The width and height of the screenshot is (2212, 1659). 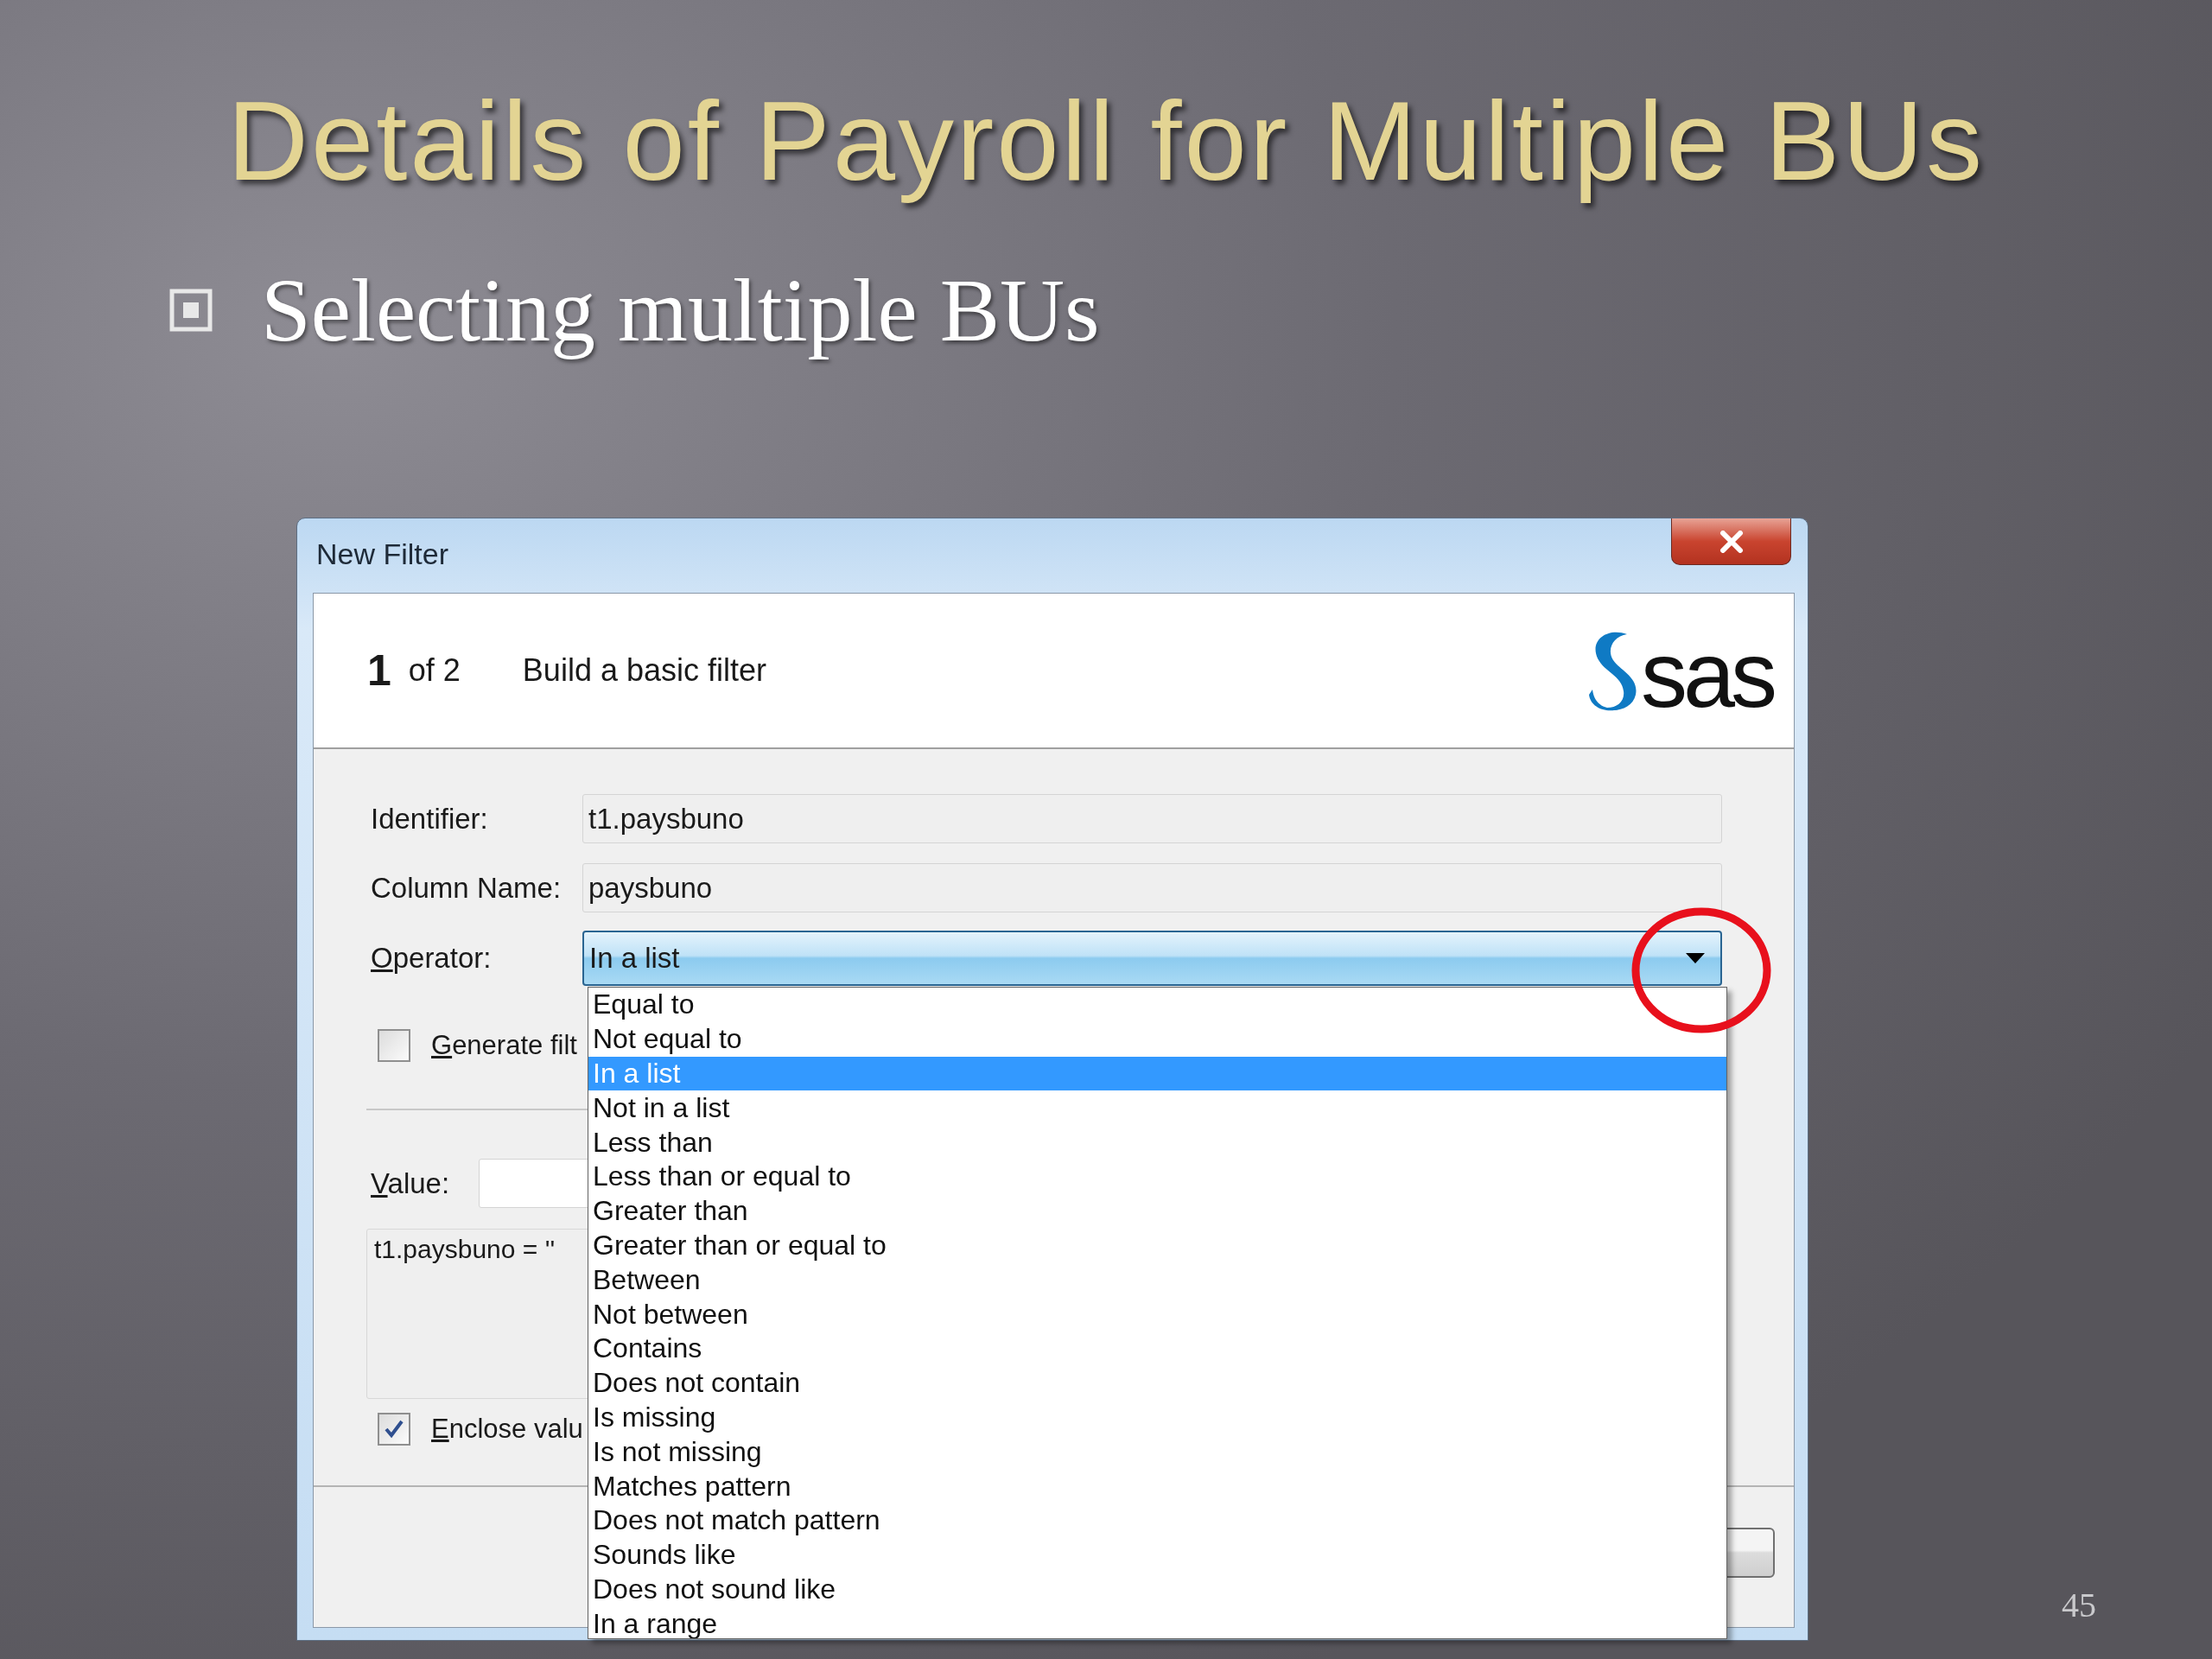 What do you see at coordinates (434, 670) in the screenshot?
I see `step-total: of 2` at bounding box center [434, 670].